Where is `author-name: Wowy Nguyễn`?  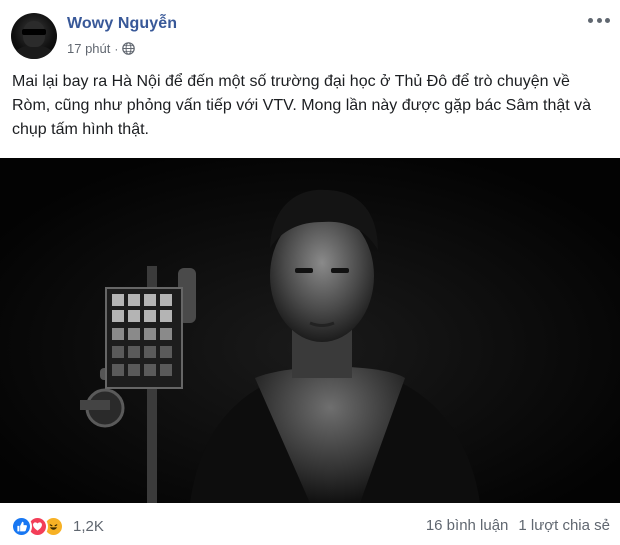 author-name: Wowy Nguyễn is located at coordinates (122, 24).